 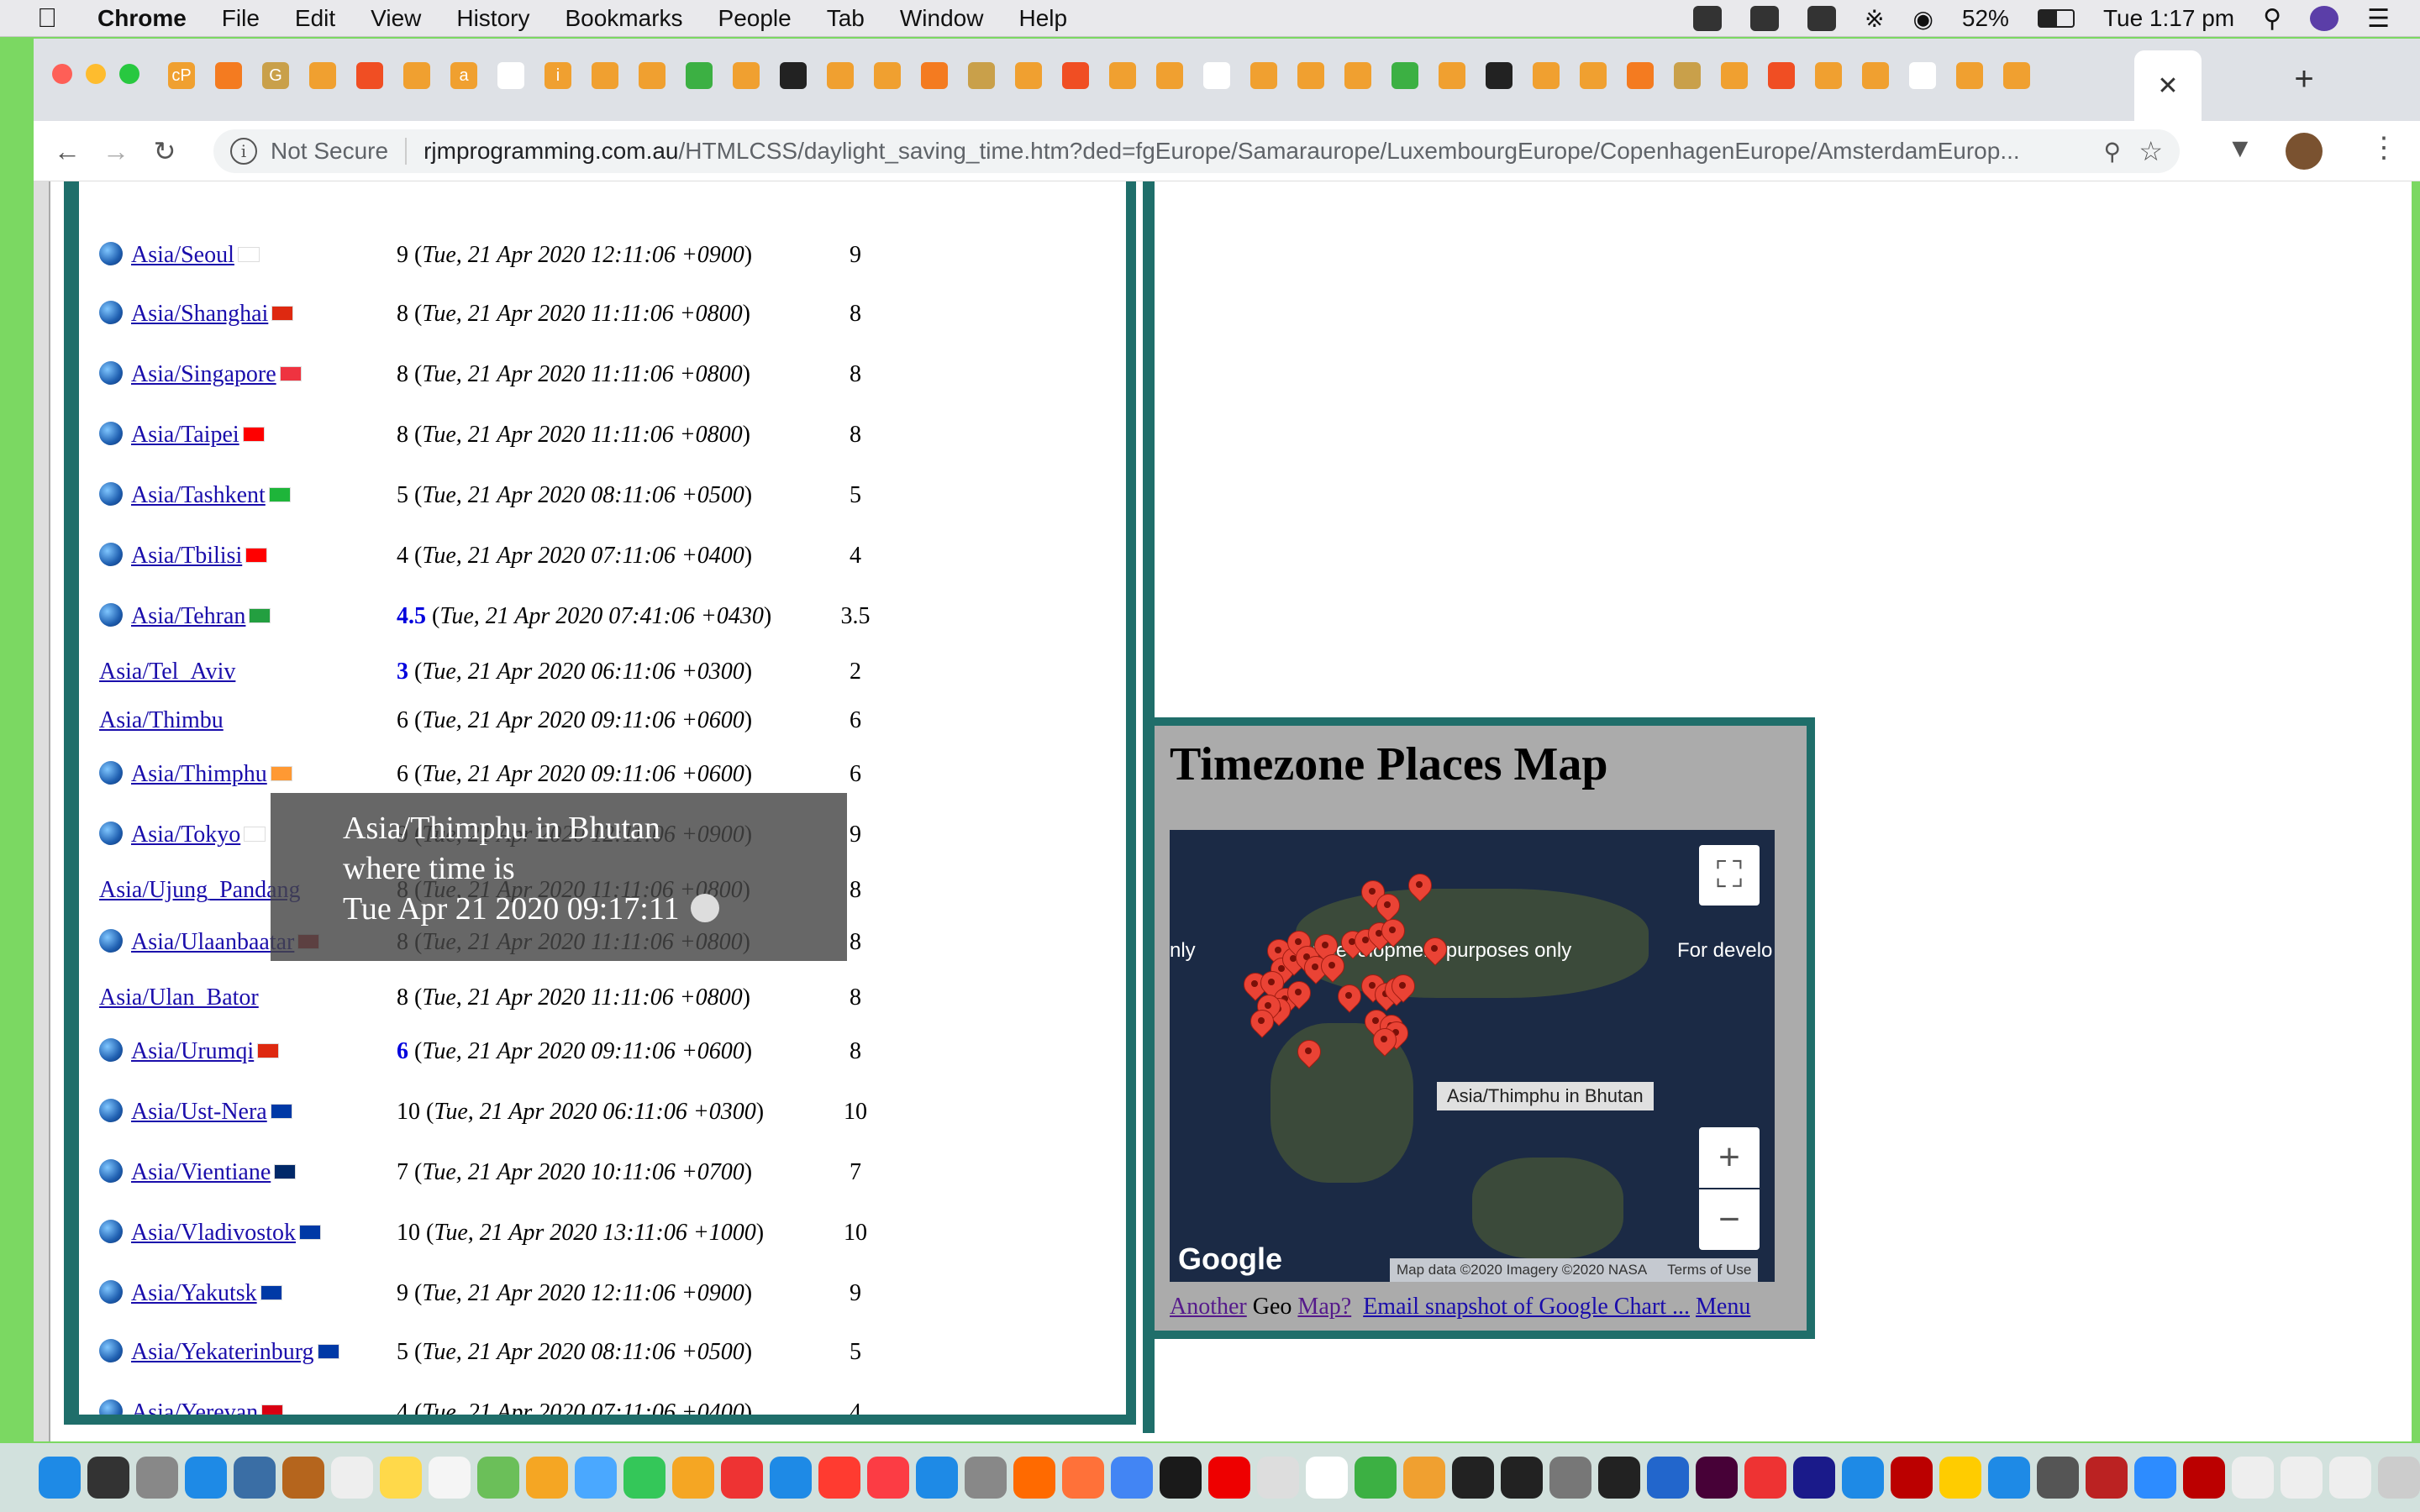 What do you see at coordinates (2304, 78) in the screenshot?
I see `new-tab-button: +` at bounding box center [2304, 78].